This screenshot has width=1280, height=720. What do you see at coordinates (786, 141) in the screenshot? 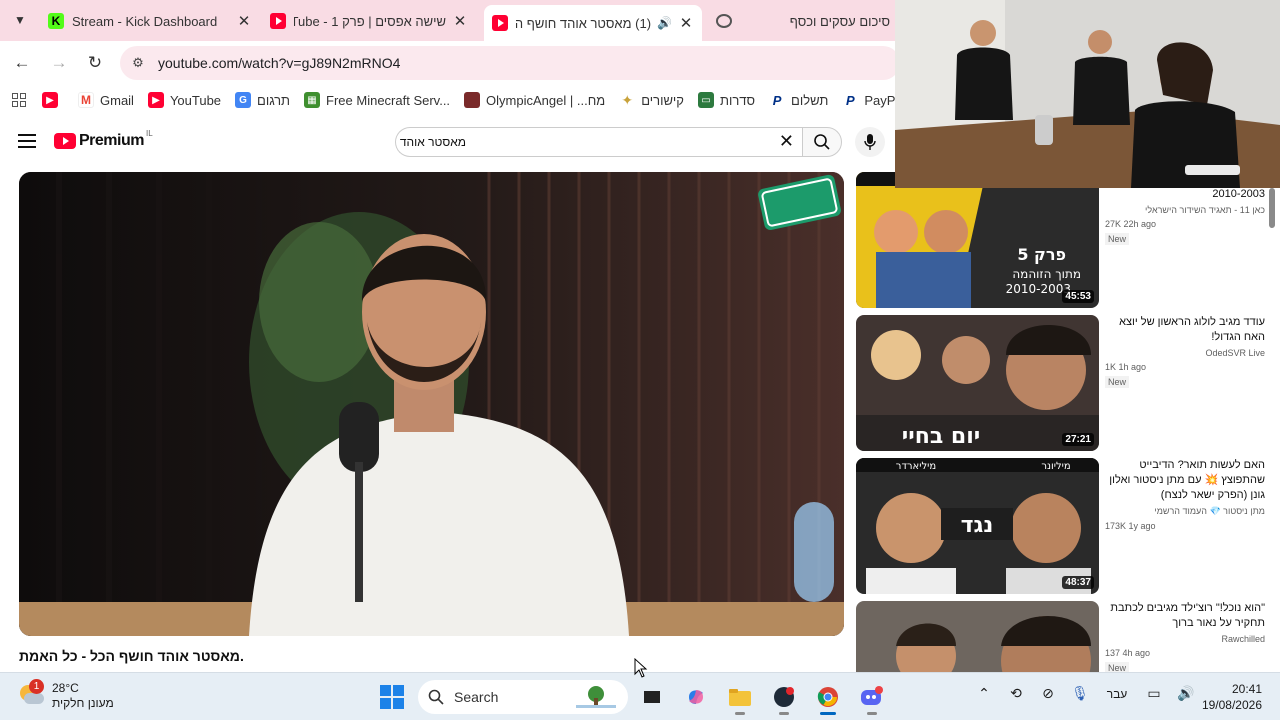
I see `clear-search-icon: ✕` at bounding box center [786, 141].